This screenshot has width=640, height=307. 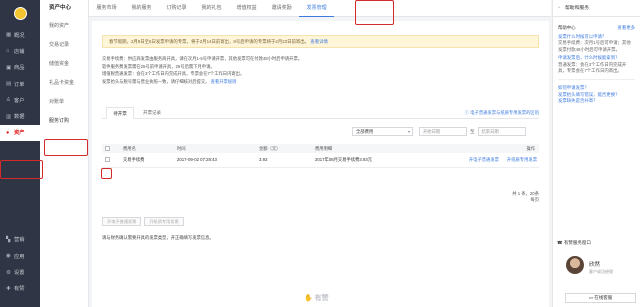 What do you see at coordinates (176, 8) in the screenshot?
I see `top-tab: 订购记录` at bounding box center [176, 8].